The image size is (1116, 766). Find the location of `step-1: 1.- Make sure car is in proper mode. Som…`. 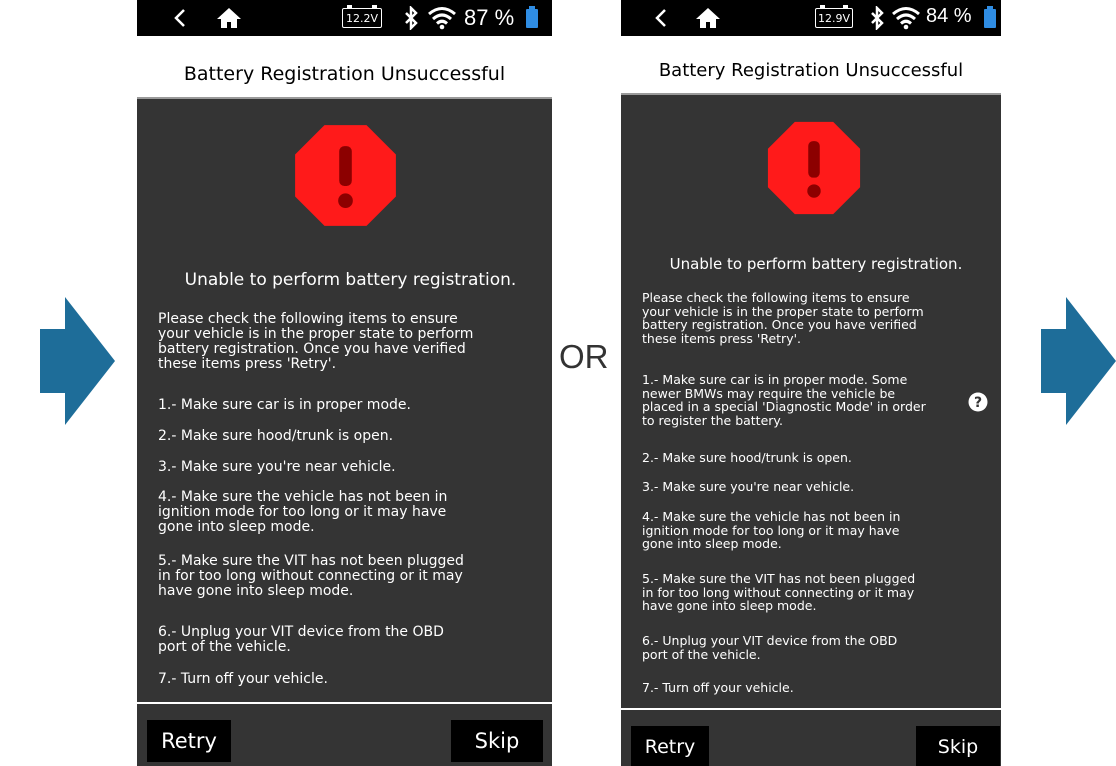

step-1: 1.- Make sure car is in proper mode. Som… is located at coordinates (784, 400).